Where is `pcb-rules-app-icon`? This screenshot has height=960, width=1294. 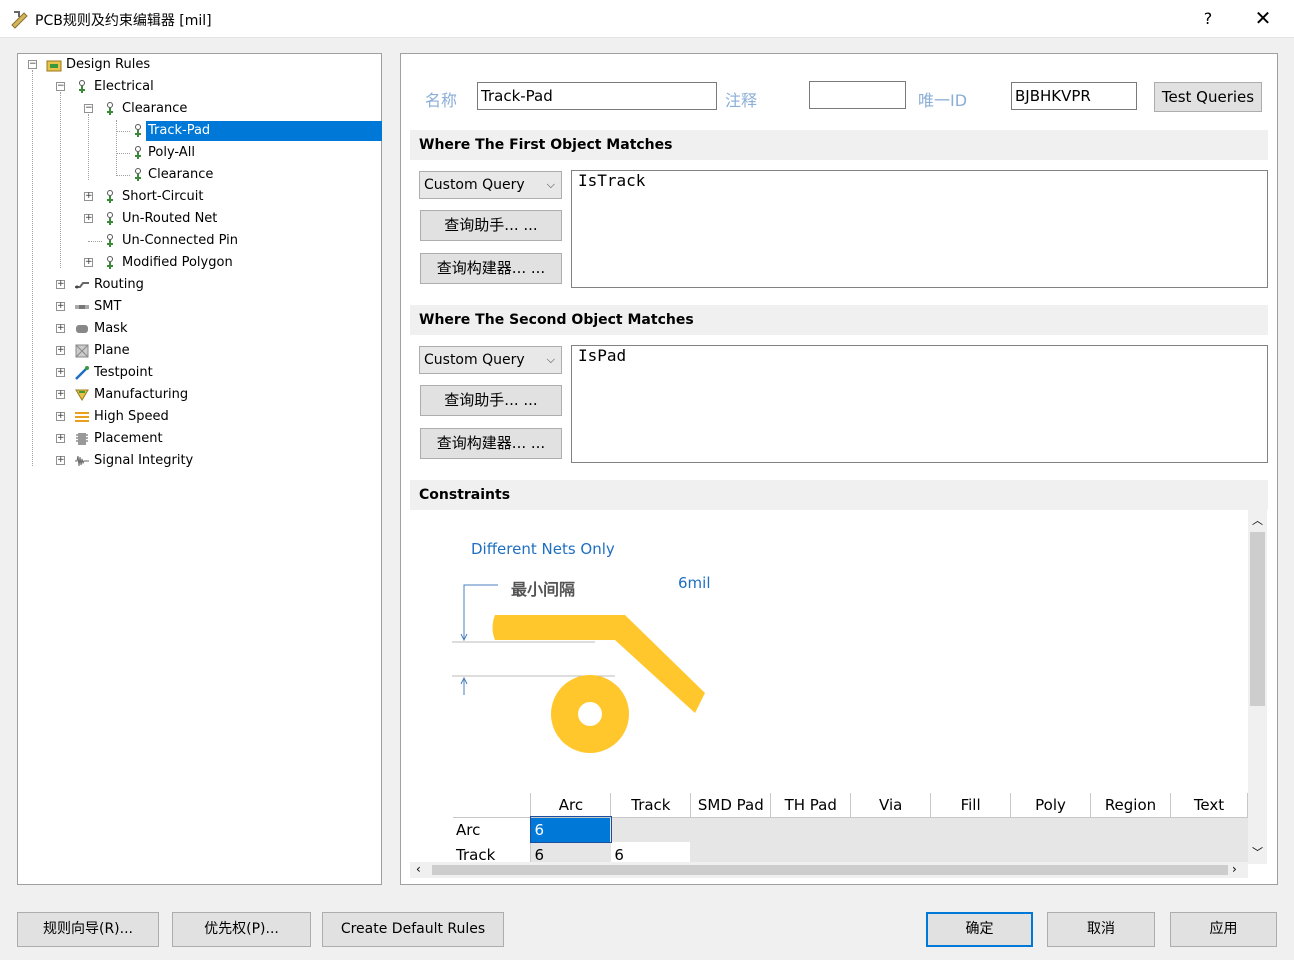 pcb-rules-app-icon is located at coordinates (19, 20).